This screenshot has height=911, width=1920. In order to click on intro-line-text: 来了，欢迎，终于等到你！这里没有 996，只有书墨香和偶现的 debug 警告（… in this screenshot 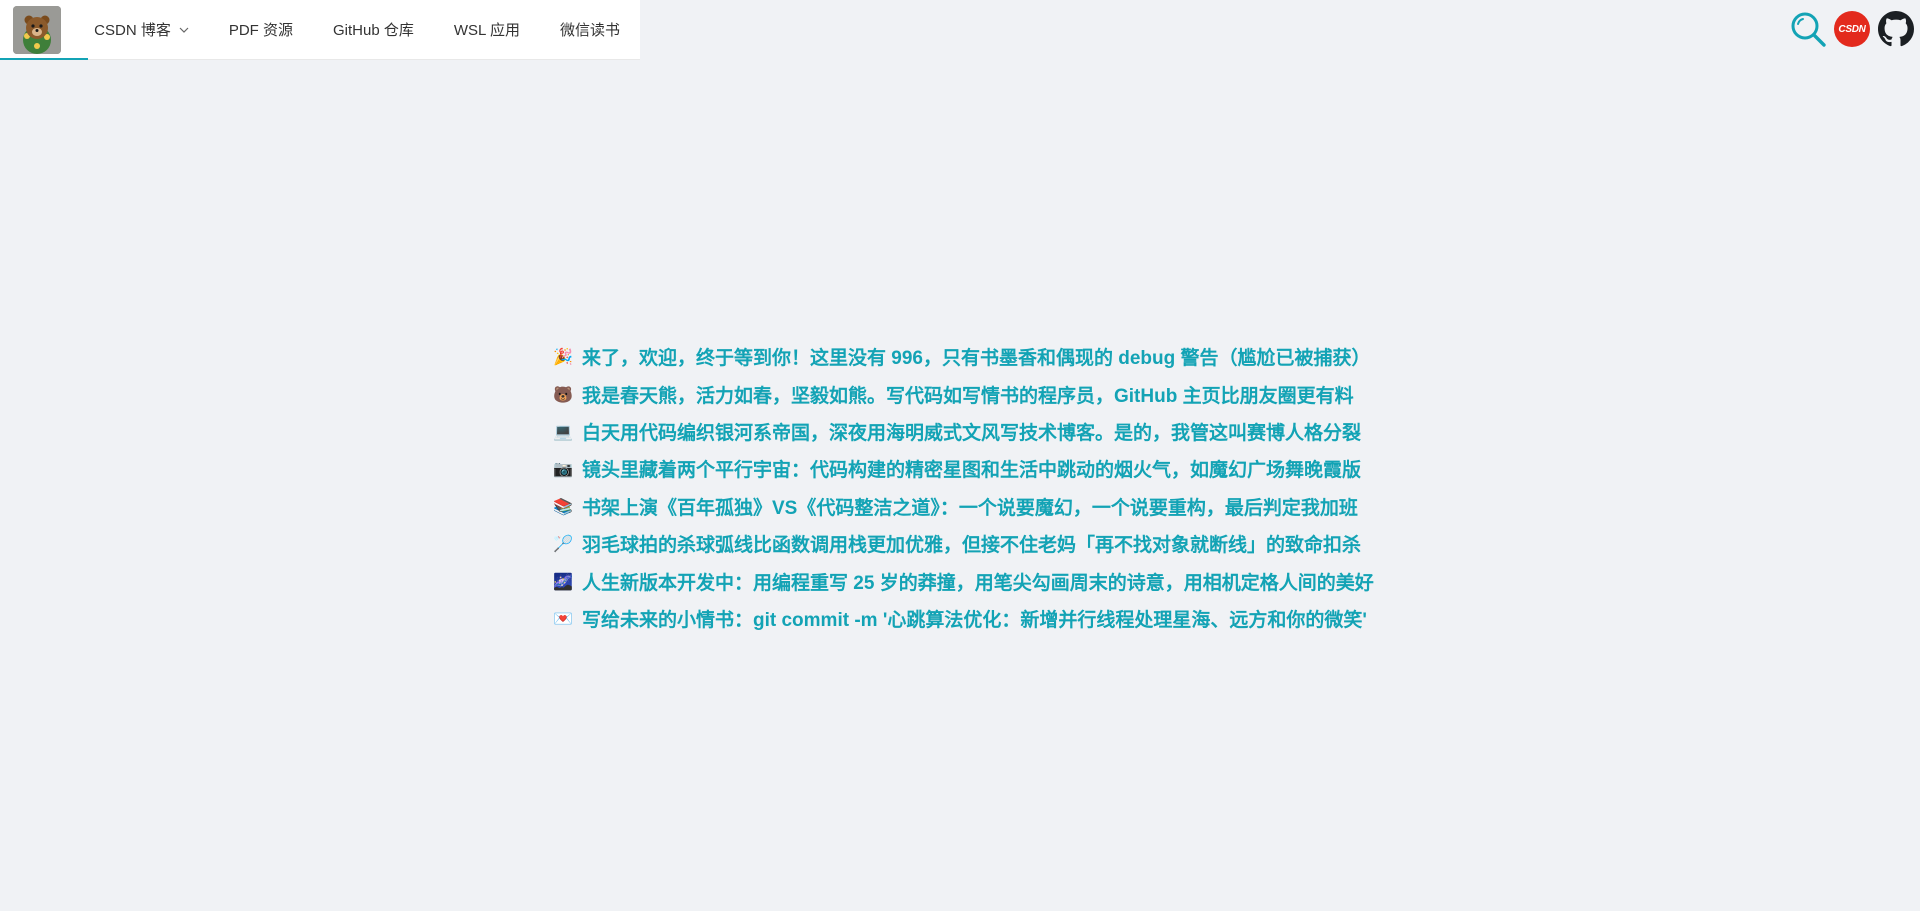, I will do `click(976, 359)`.